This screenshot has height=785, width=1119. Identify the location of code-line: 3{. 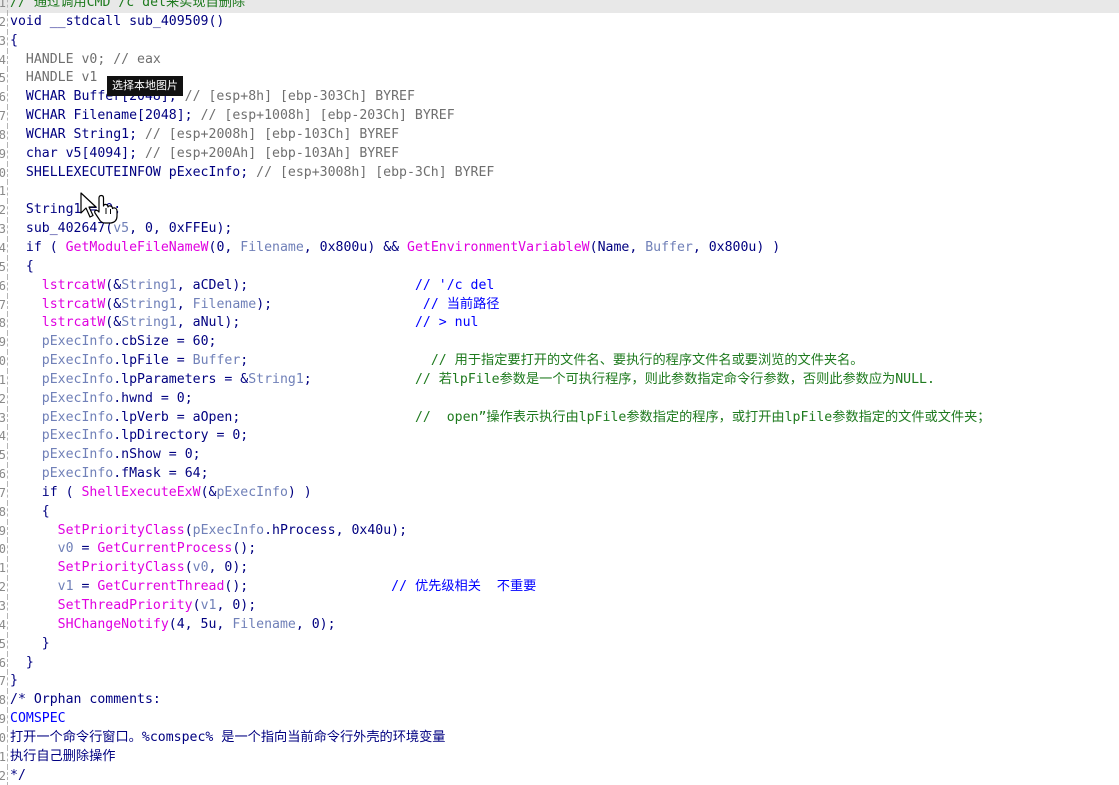
(559, 41).